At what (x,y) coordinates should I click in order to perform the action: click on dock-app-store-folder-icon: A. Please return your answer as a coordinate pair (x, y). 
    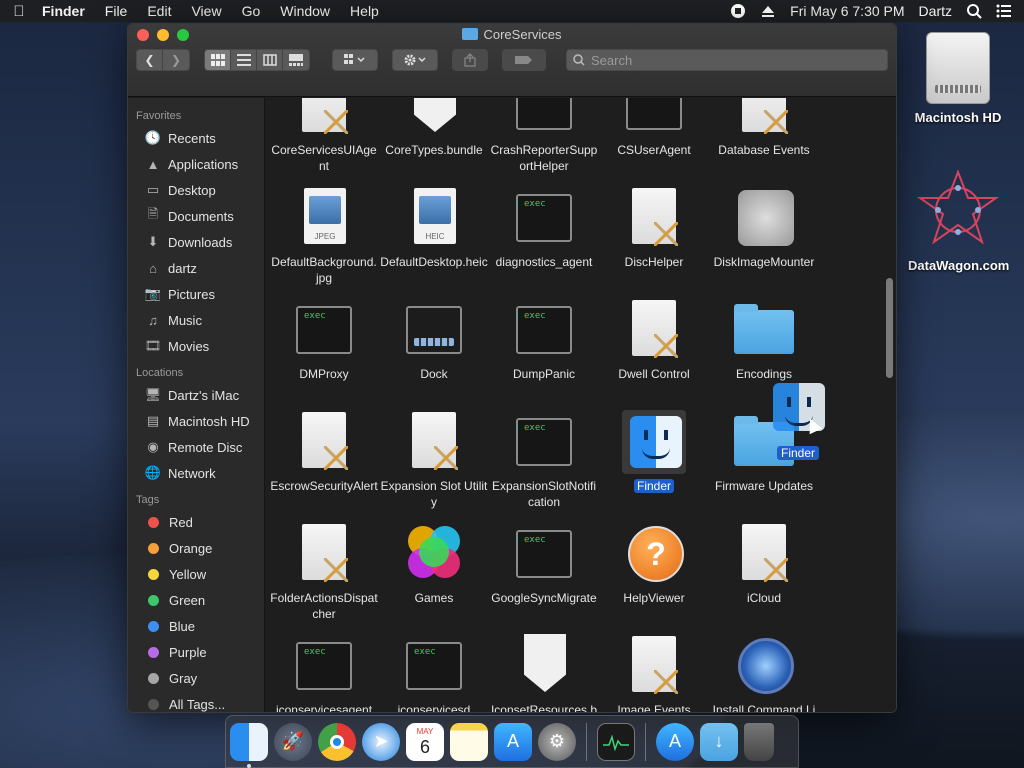
    Looking at the image, I should click on (675, 741).